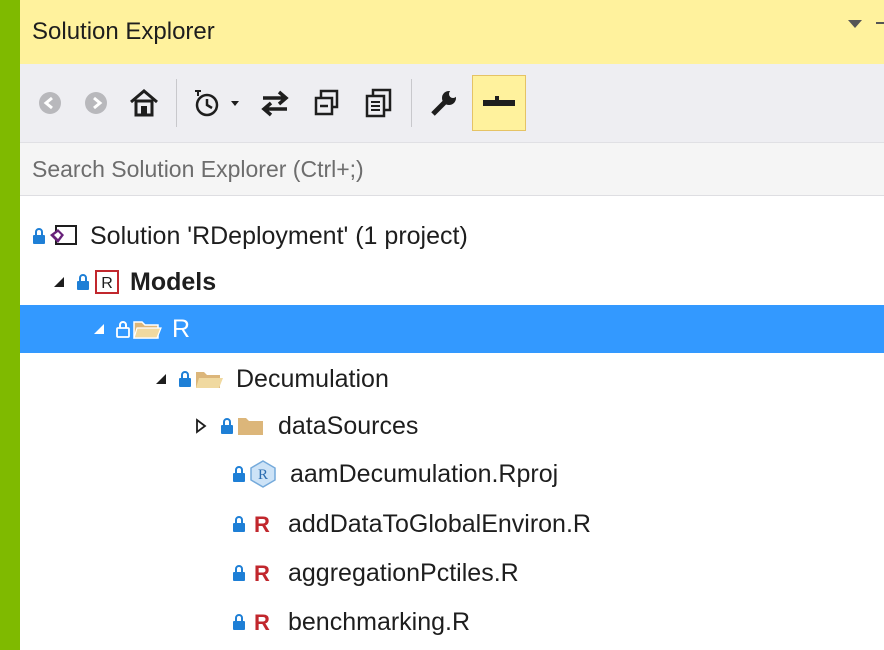 The image size is (884, 650). I want to click on home-icon, so click(144, 103).